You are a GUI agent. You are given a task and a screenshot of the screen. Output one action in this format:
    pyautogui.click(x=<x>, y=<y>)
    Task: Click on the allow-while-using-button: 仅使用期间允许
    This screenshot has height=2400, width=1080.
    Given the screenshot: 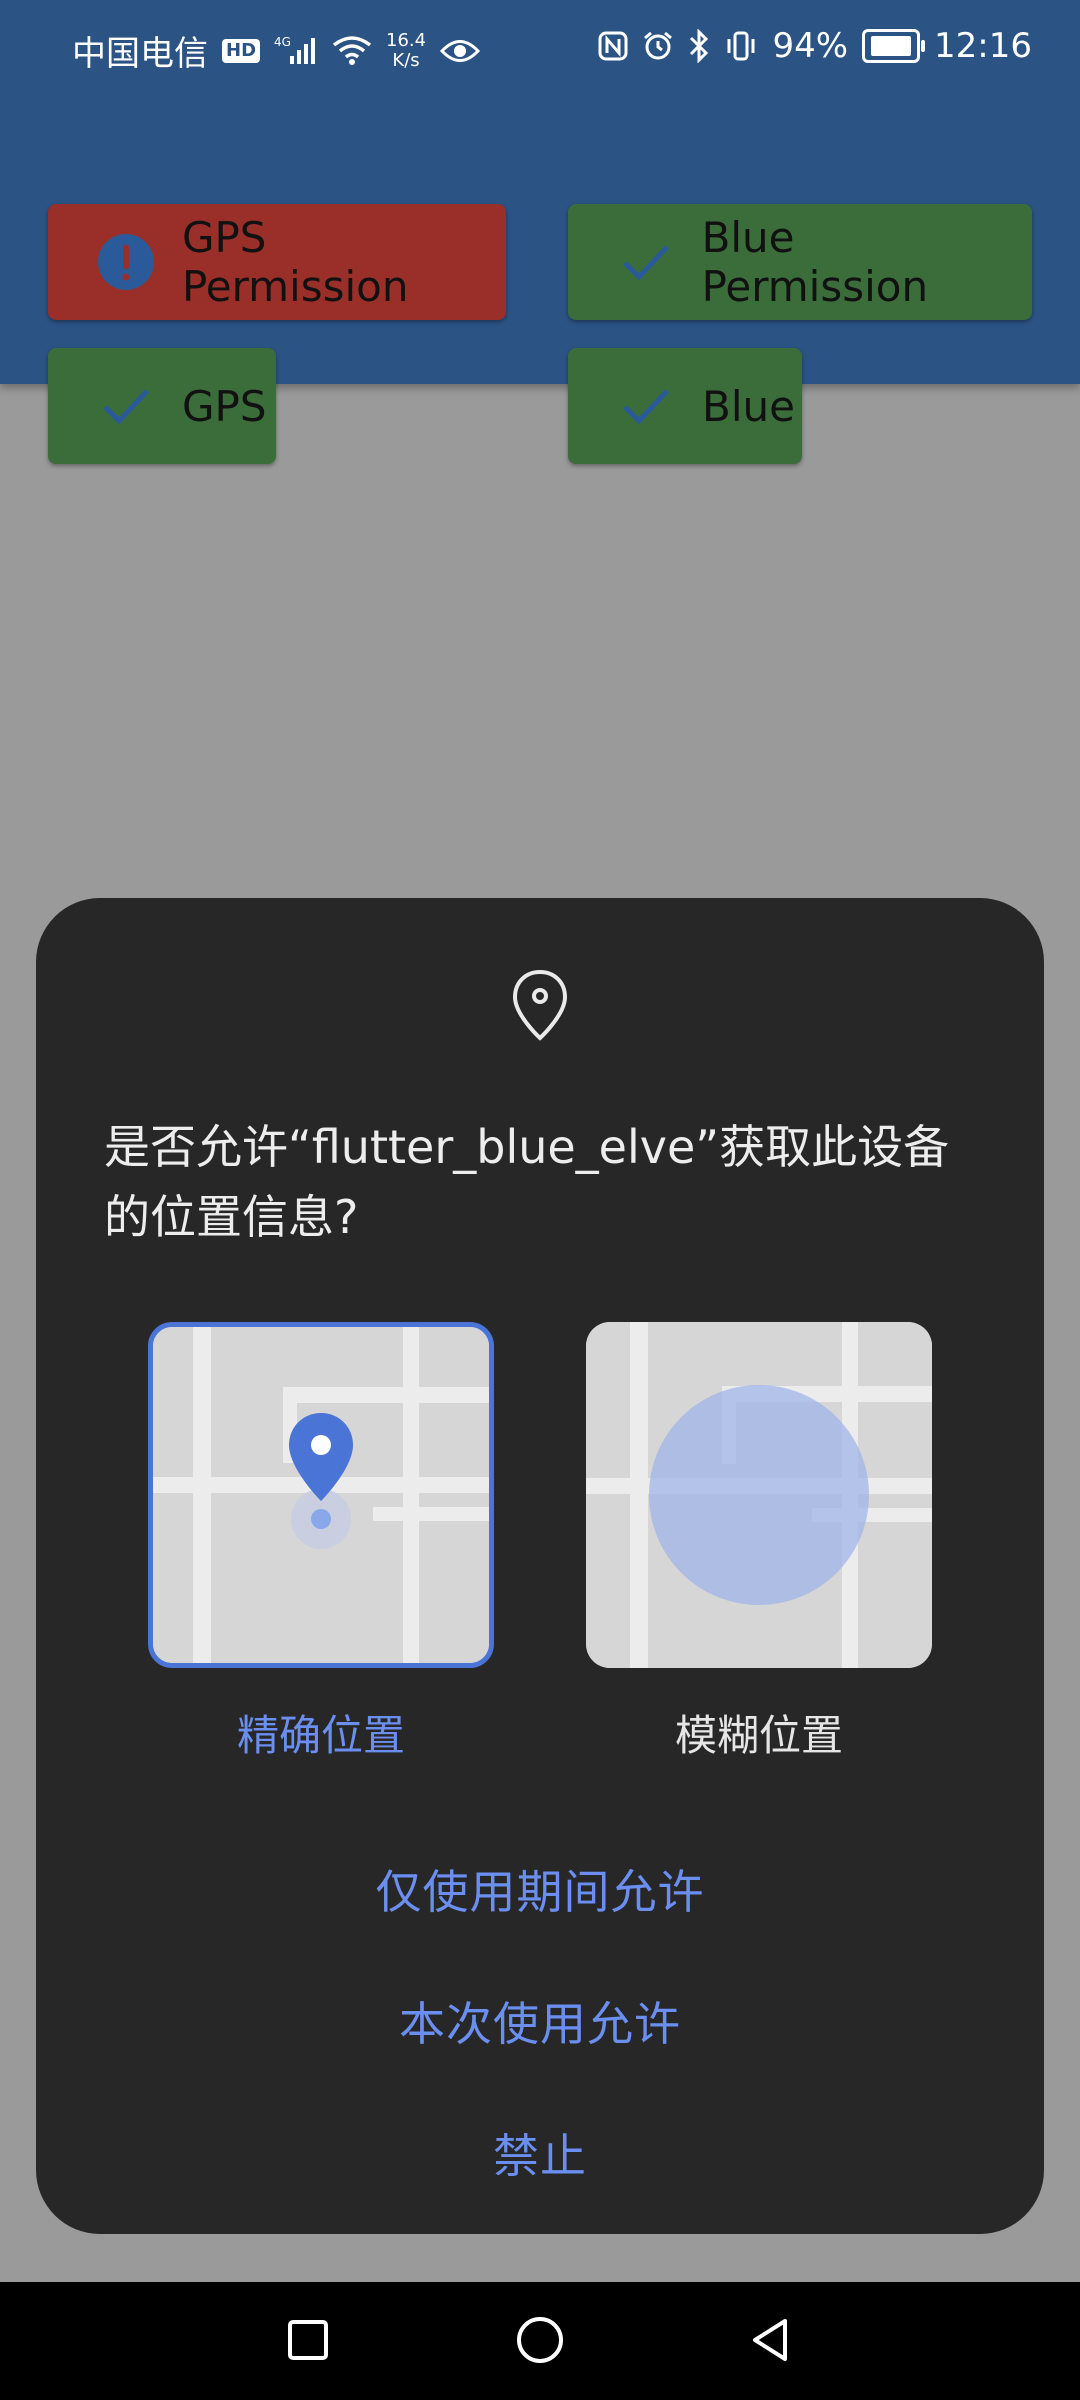 What is the action you would take?
    pyautogui.click(x=540, y=1889)
    